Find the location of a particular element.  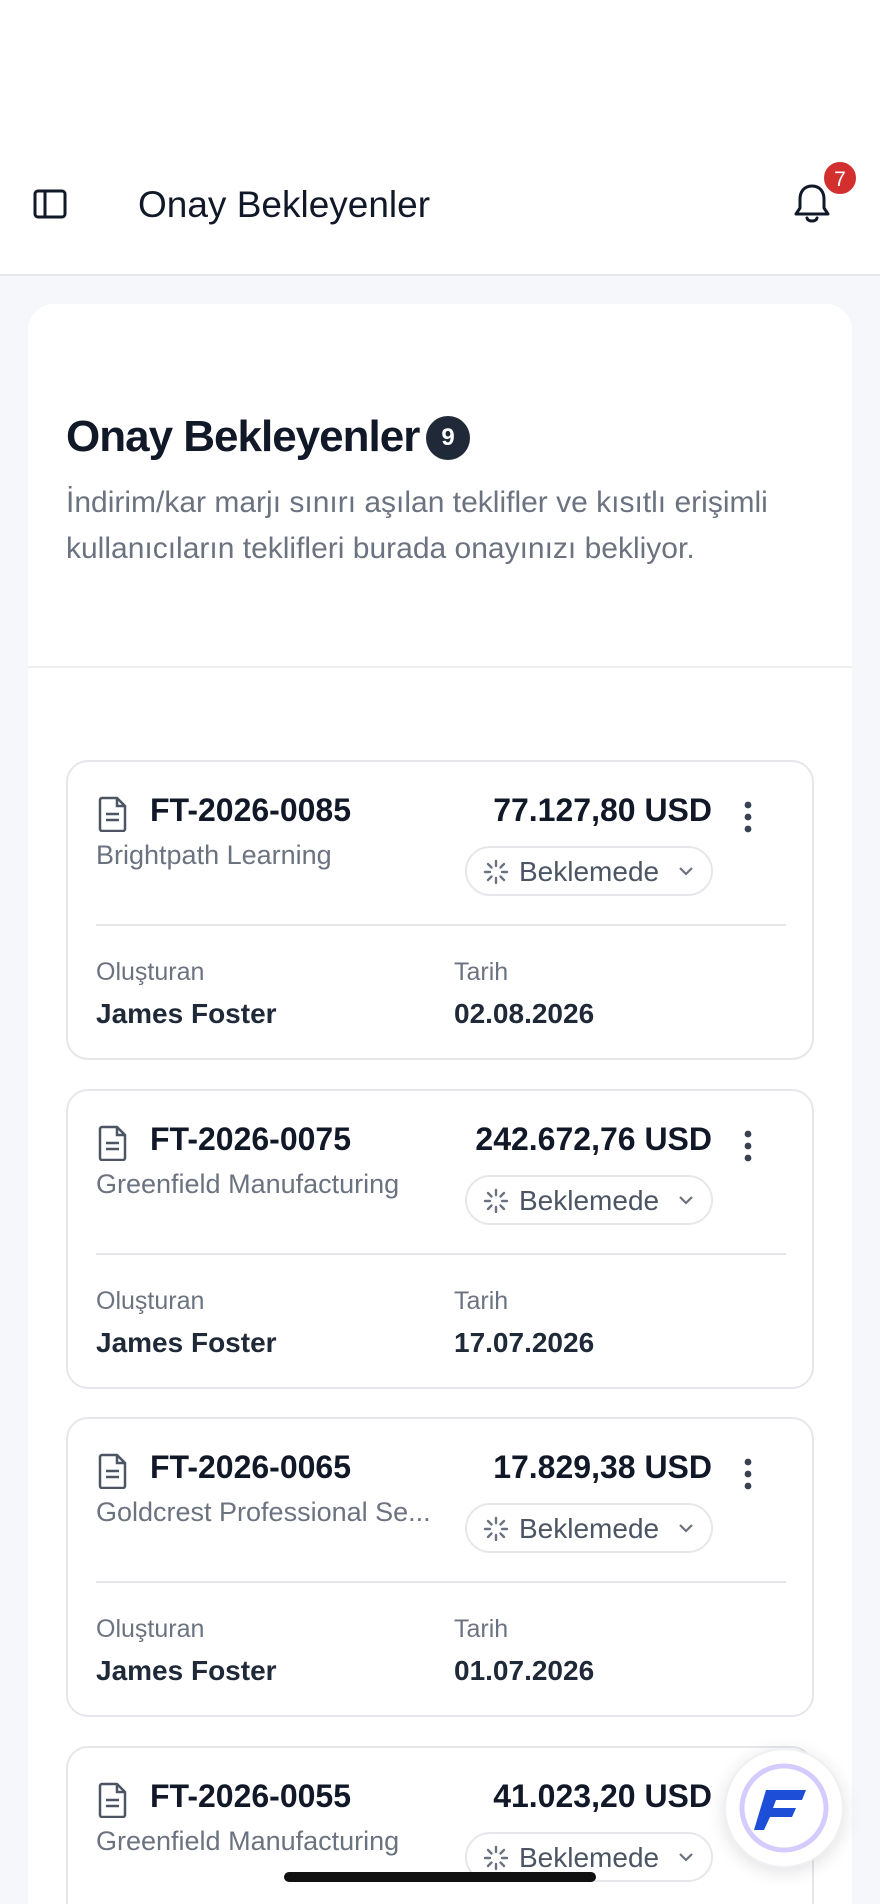

offer-customer: Brightpath Learning is located at coordinates (214, 855).